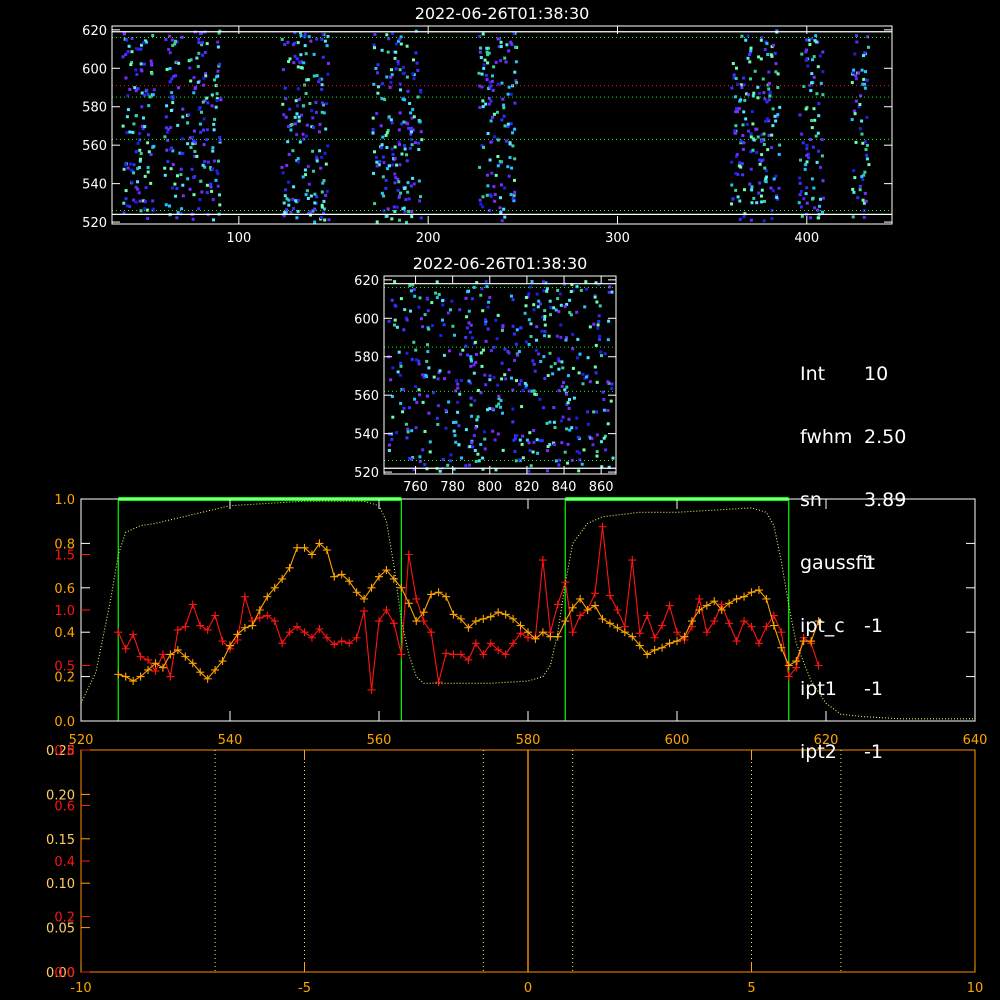 This screenshot has height=1000, width=1000. What do you see at coordinates (366, 358) in the screenshot?
I see `y-tick-label: 580` at bounding box center [366, 358].